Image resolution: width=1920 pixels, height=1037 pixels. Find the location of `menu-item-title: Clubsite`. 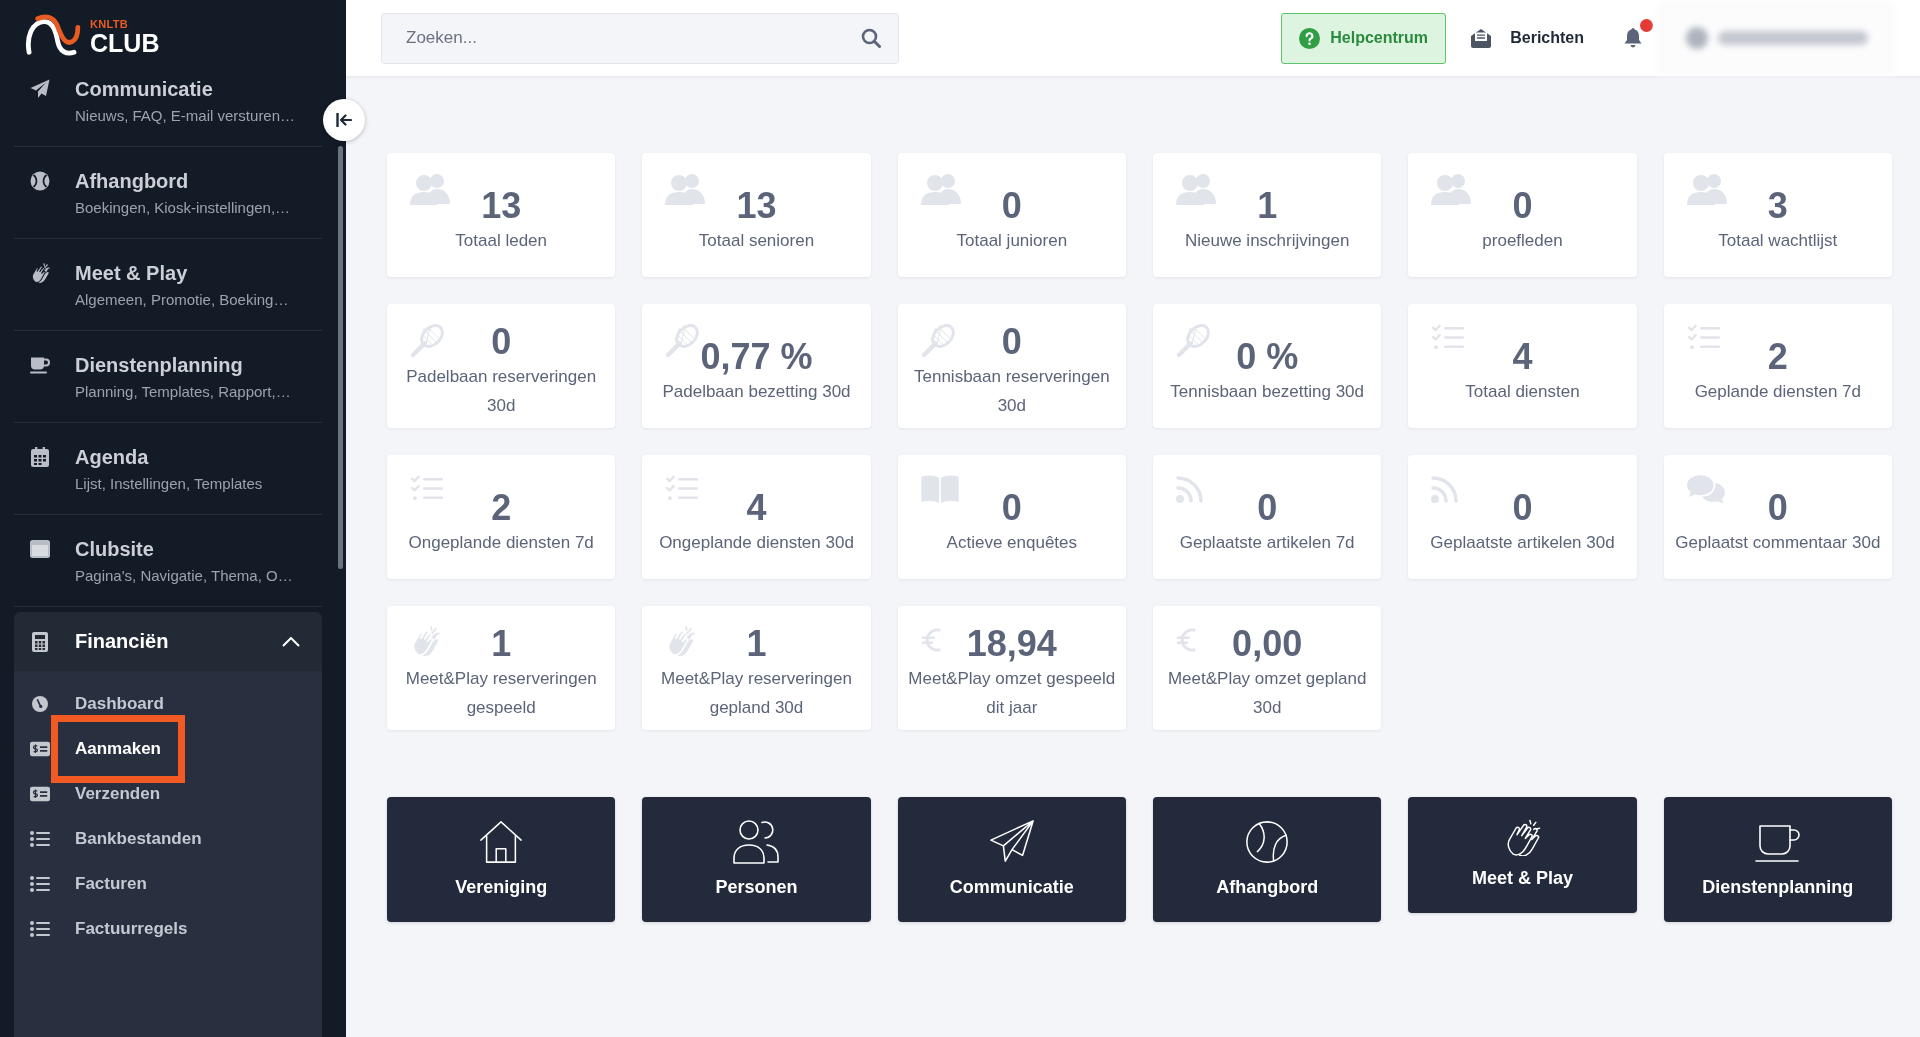

menu-item-title: Clubsite is located at coordinates (114, 549).